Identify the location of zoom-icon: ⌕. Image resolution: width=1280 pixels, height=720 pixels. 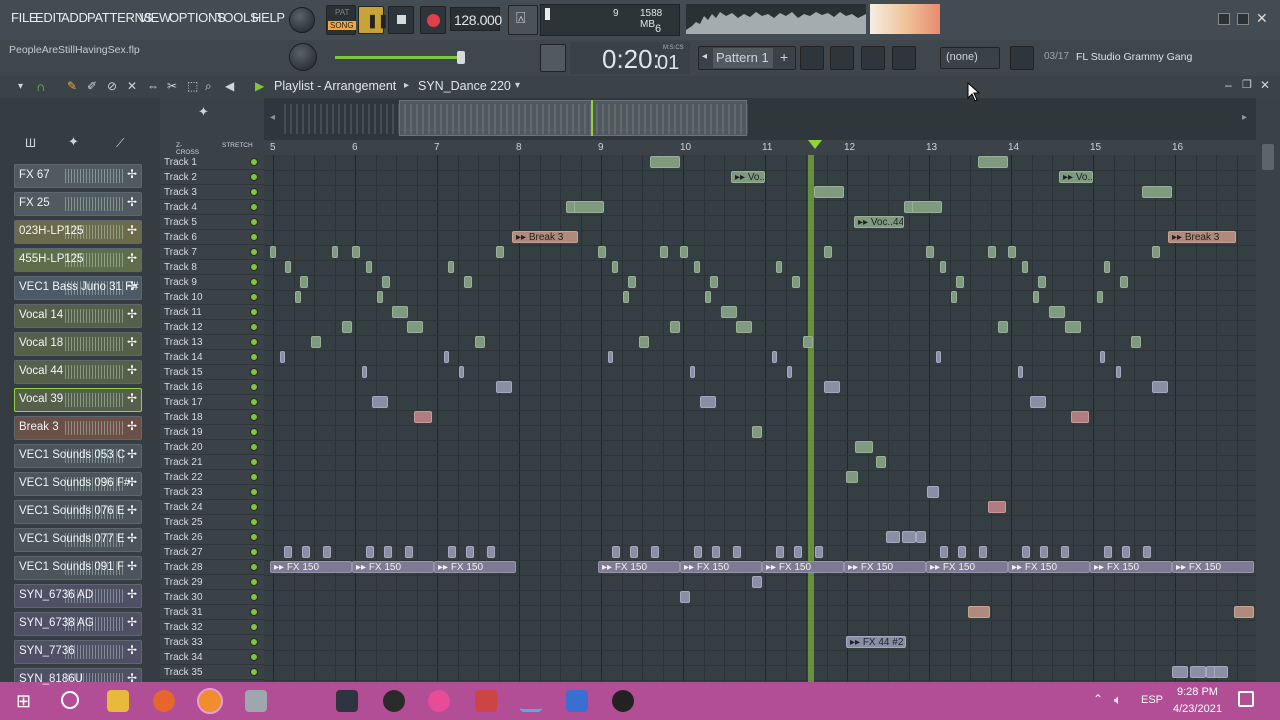
(208, 86).